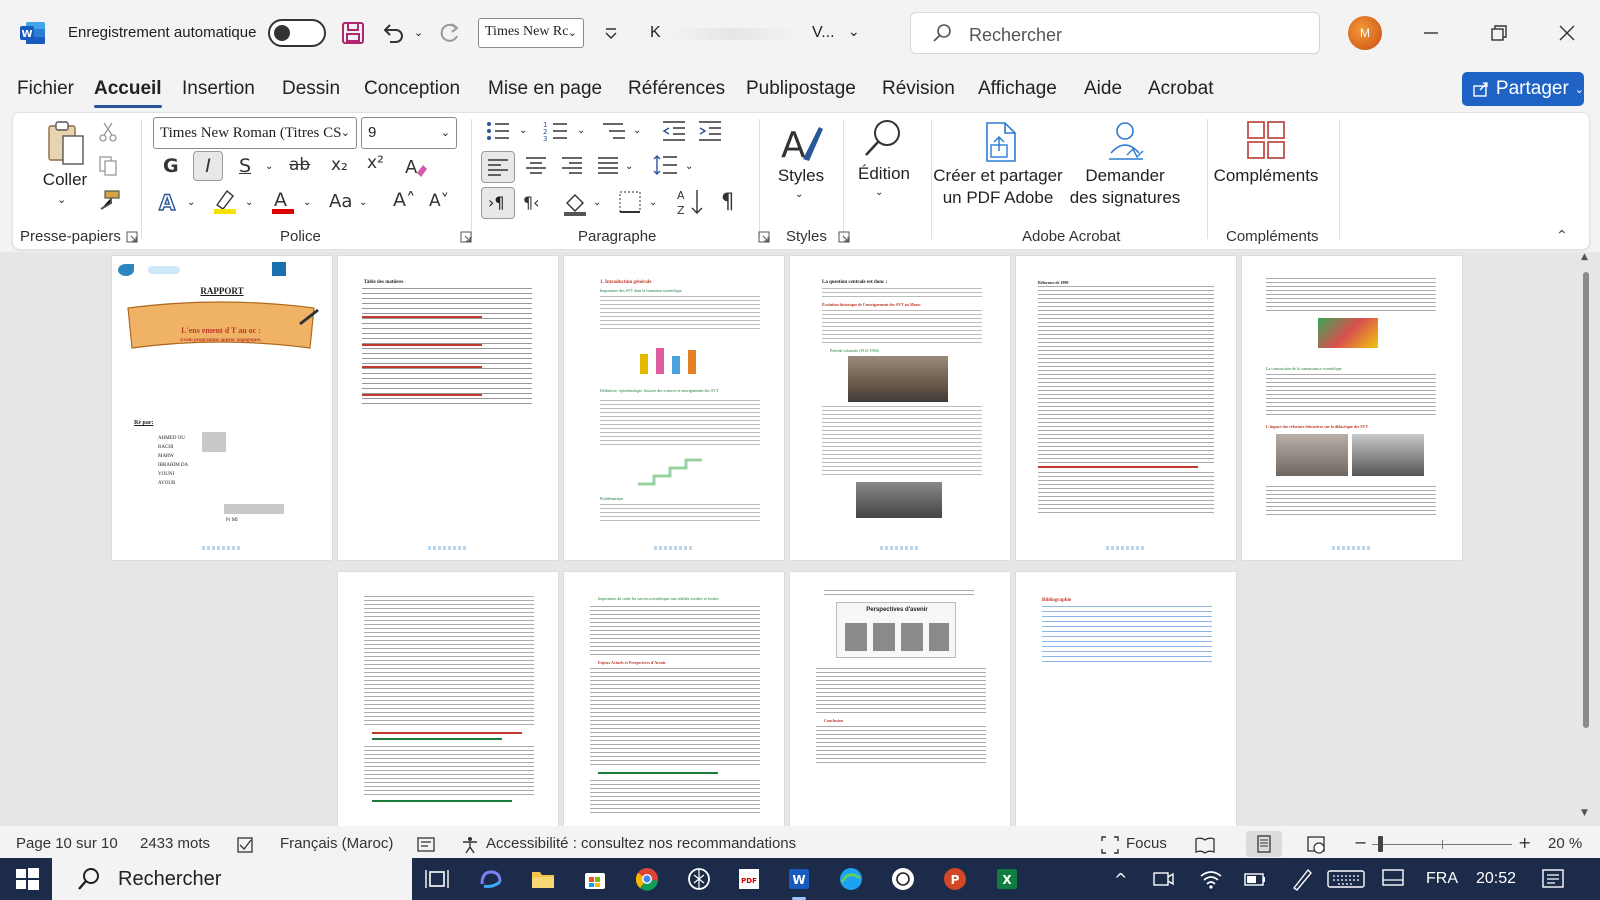 This screenshot has height=900, width=1600. I want to click on shading-icon, so click(575, 203).